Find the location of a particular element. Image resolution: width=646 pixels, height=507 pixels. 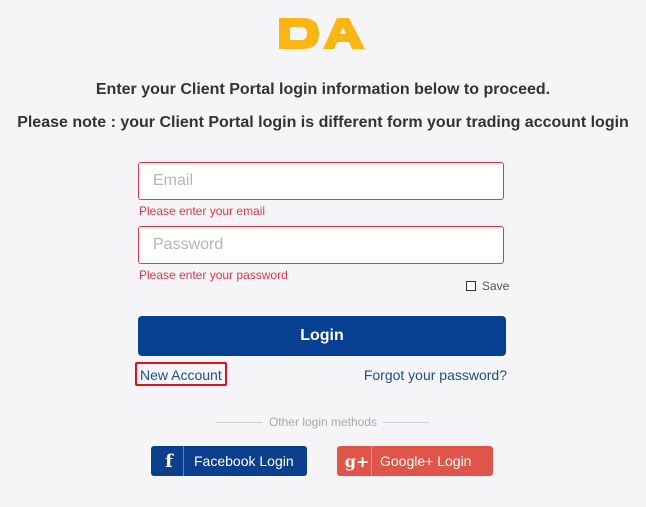

google-login-button: g+ Google+ Login is located at coordinates (415, 461).